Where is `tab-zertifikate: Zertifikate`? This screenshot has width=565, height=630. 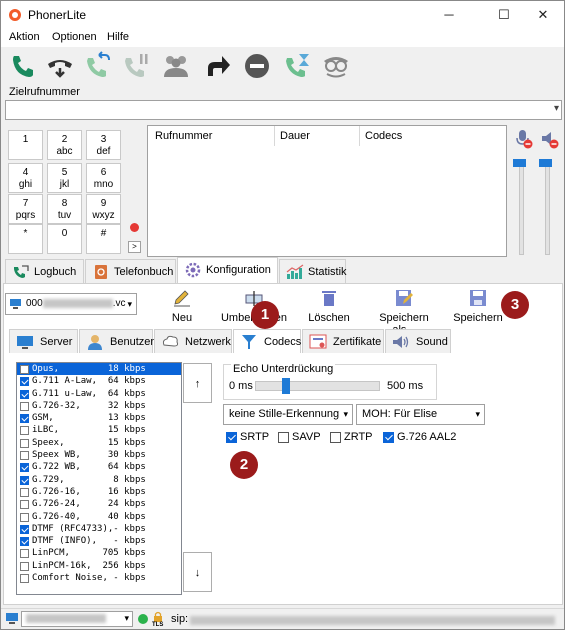 tab-zertifikate: Zertifikate is located at coordinates (343, 341).